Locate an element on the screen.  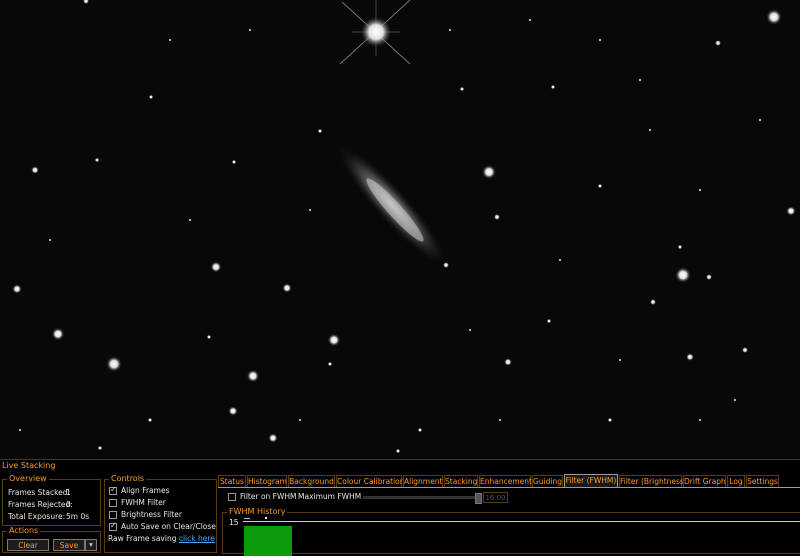
tab-settings: Settings is located at coordinates (762, 481).